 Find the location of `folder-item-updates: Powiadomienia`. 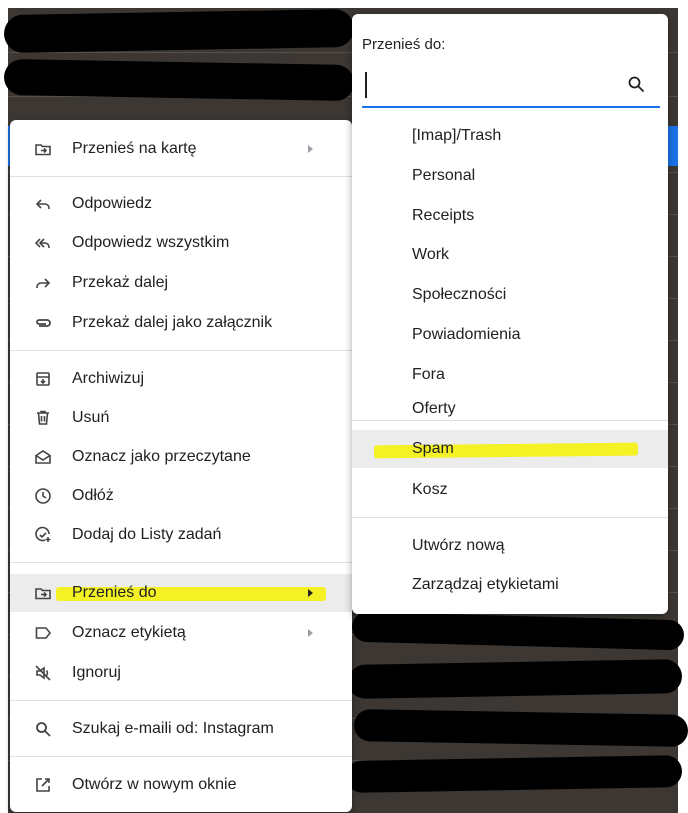

folder-item-updates: Powiadomienia is located at coordinates (510, 335).